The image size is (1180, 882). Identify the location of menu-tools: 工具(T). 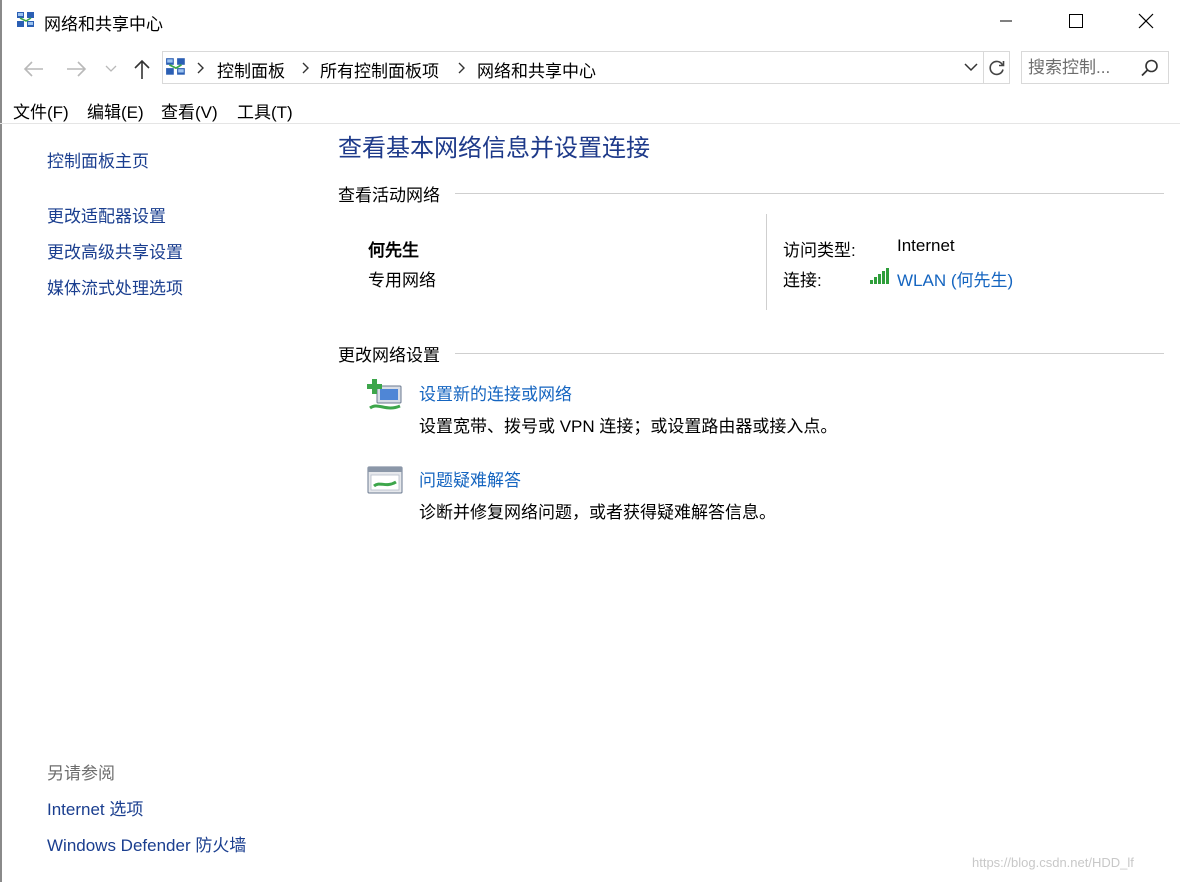
(265, 110).